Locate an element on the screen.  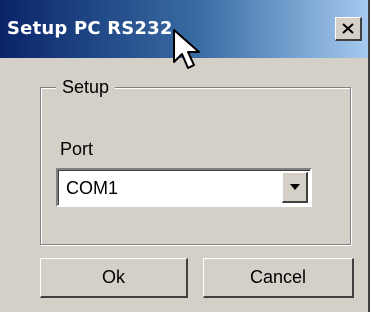
setup-group-label: Setup is located at coordinates (86, 87).